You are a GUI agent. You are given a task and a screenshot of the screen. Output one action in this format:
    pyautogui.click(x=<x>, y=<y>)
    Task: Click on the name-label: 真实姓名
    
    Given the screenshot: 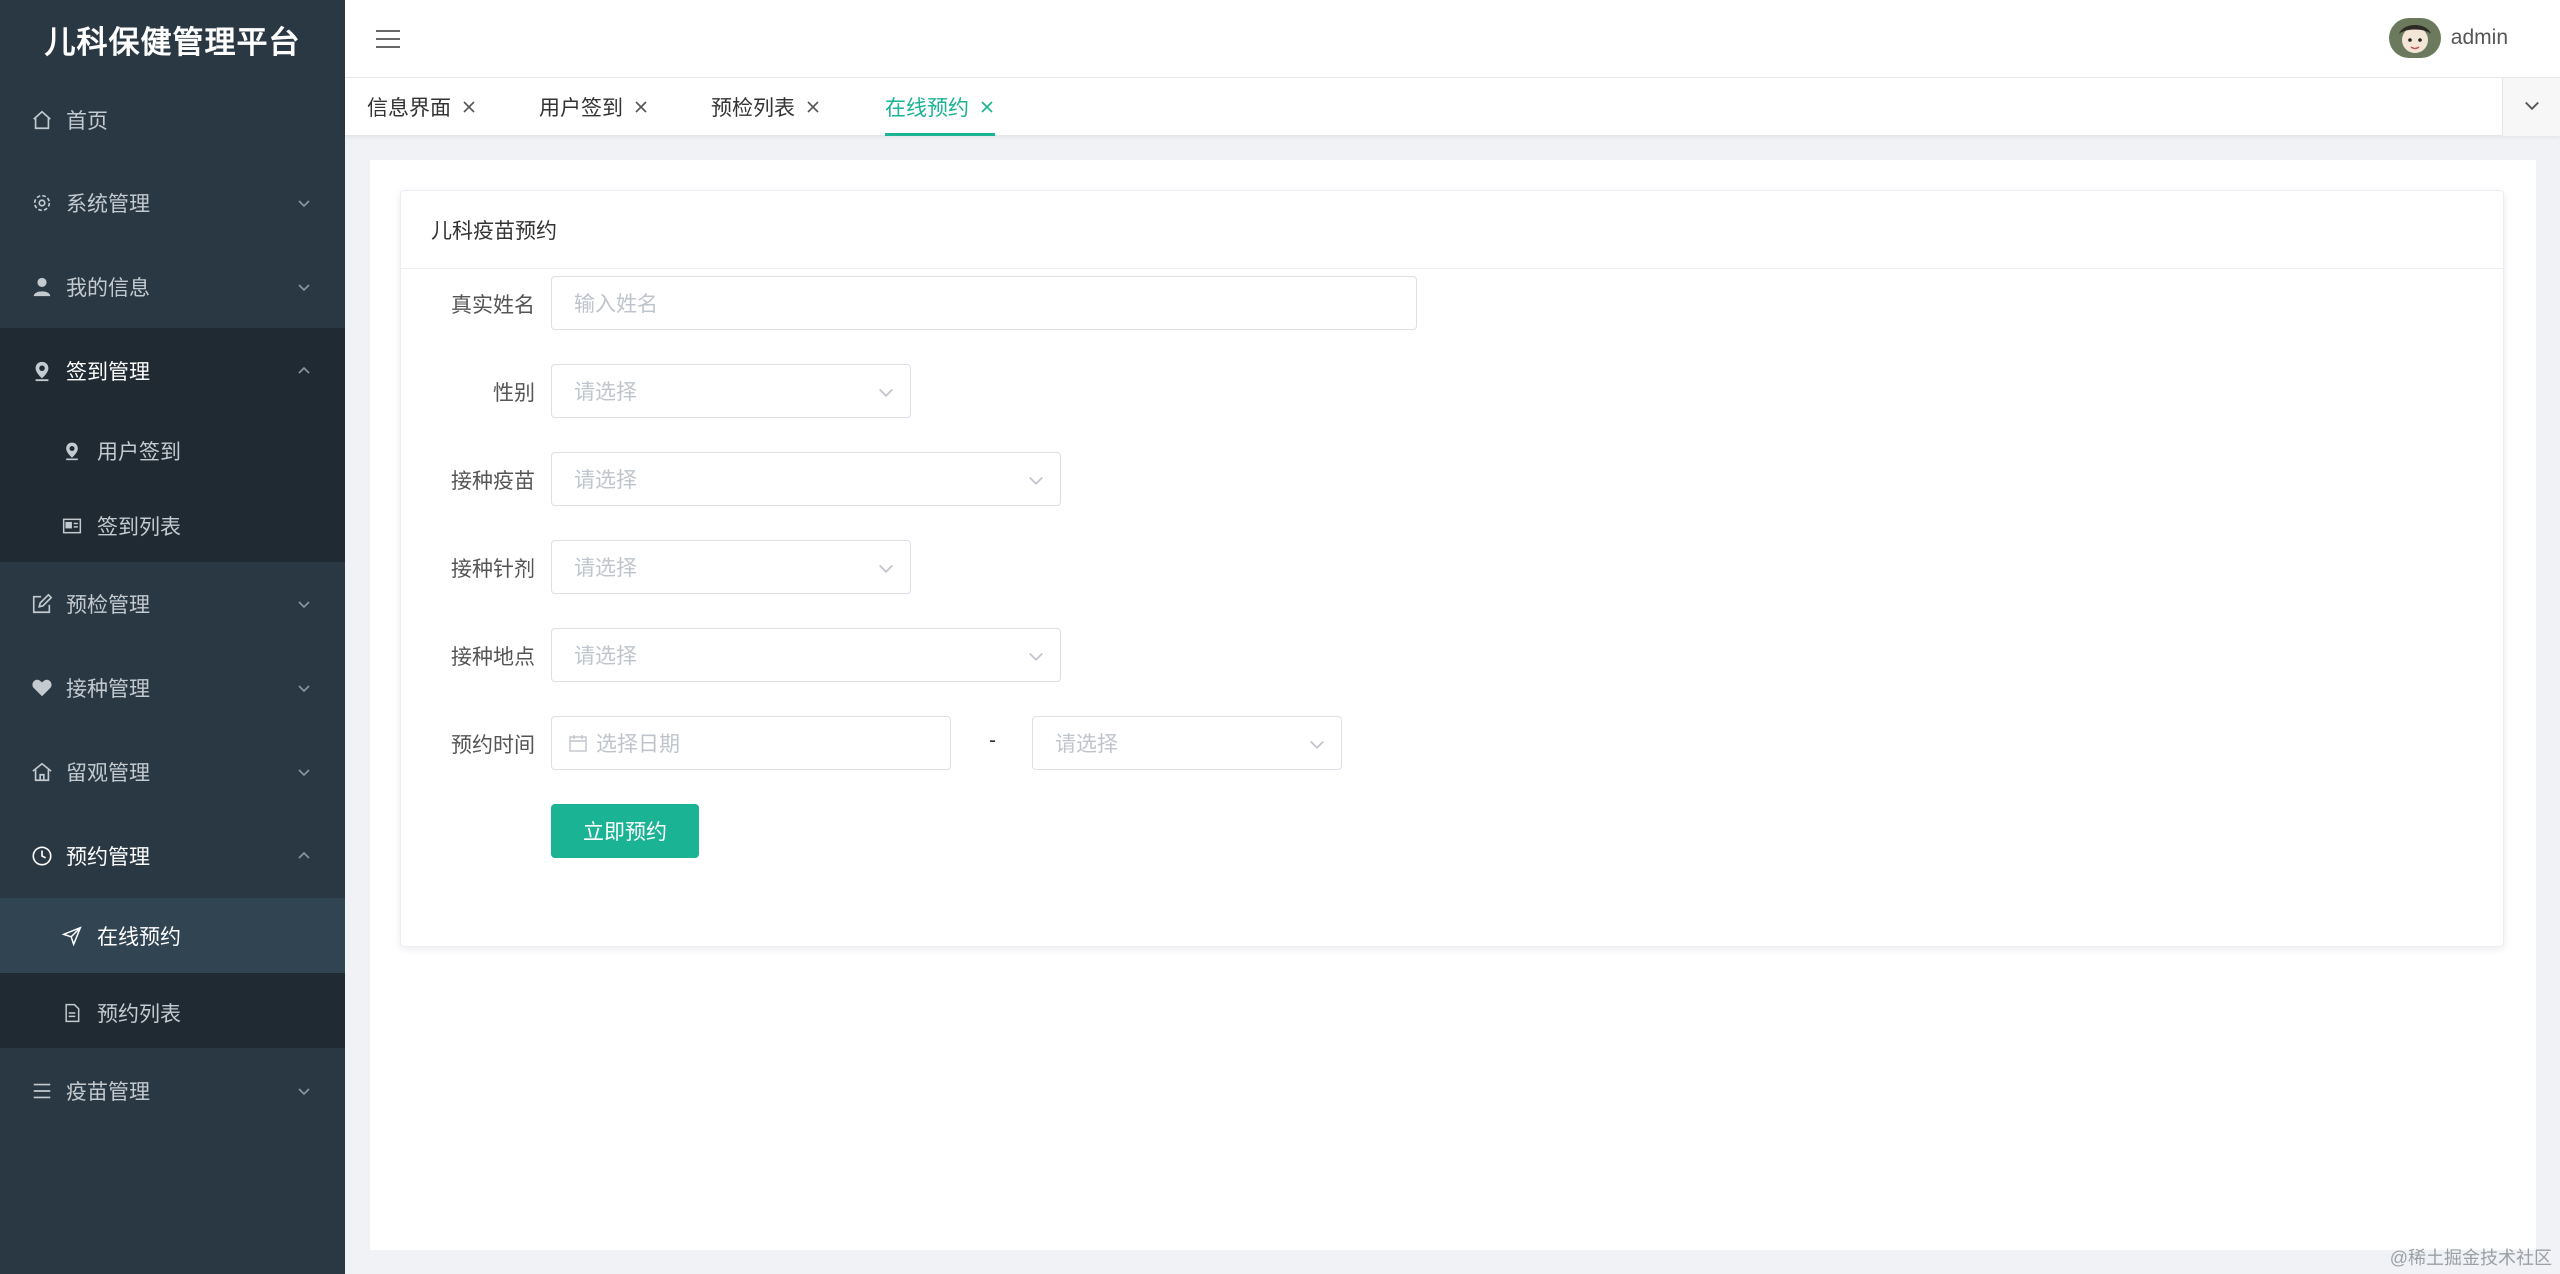 What is the action you would take?
    pyautogui.click(x=493, y=305)
    